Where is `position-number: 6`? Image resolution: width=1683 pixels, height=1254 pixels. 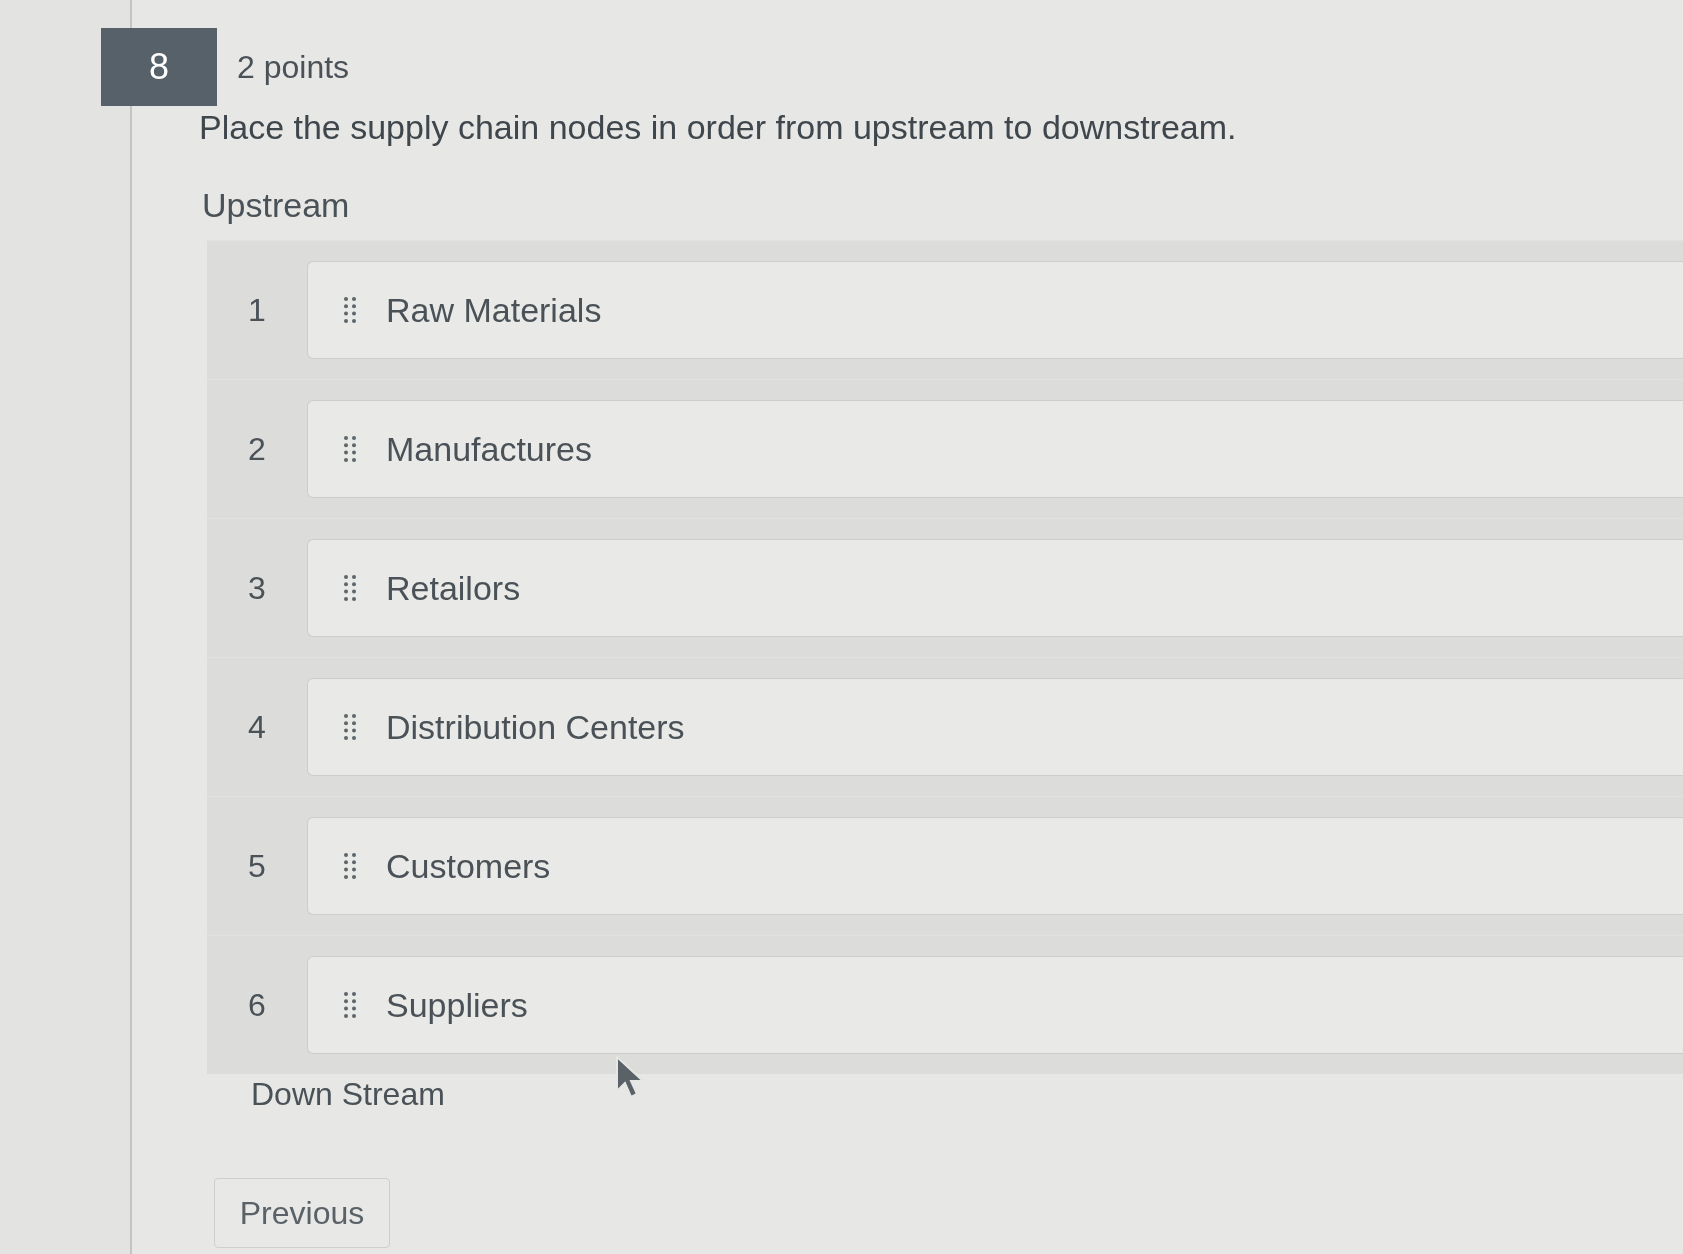
position-number: 6 is located at coordinates (257, 1005).